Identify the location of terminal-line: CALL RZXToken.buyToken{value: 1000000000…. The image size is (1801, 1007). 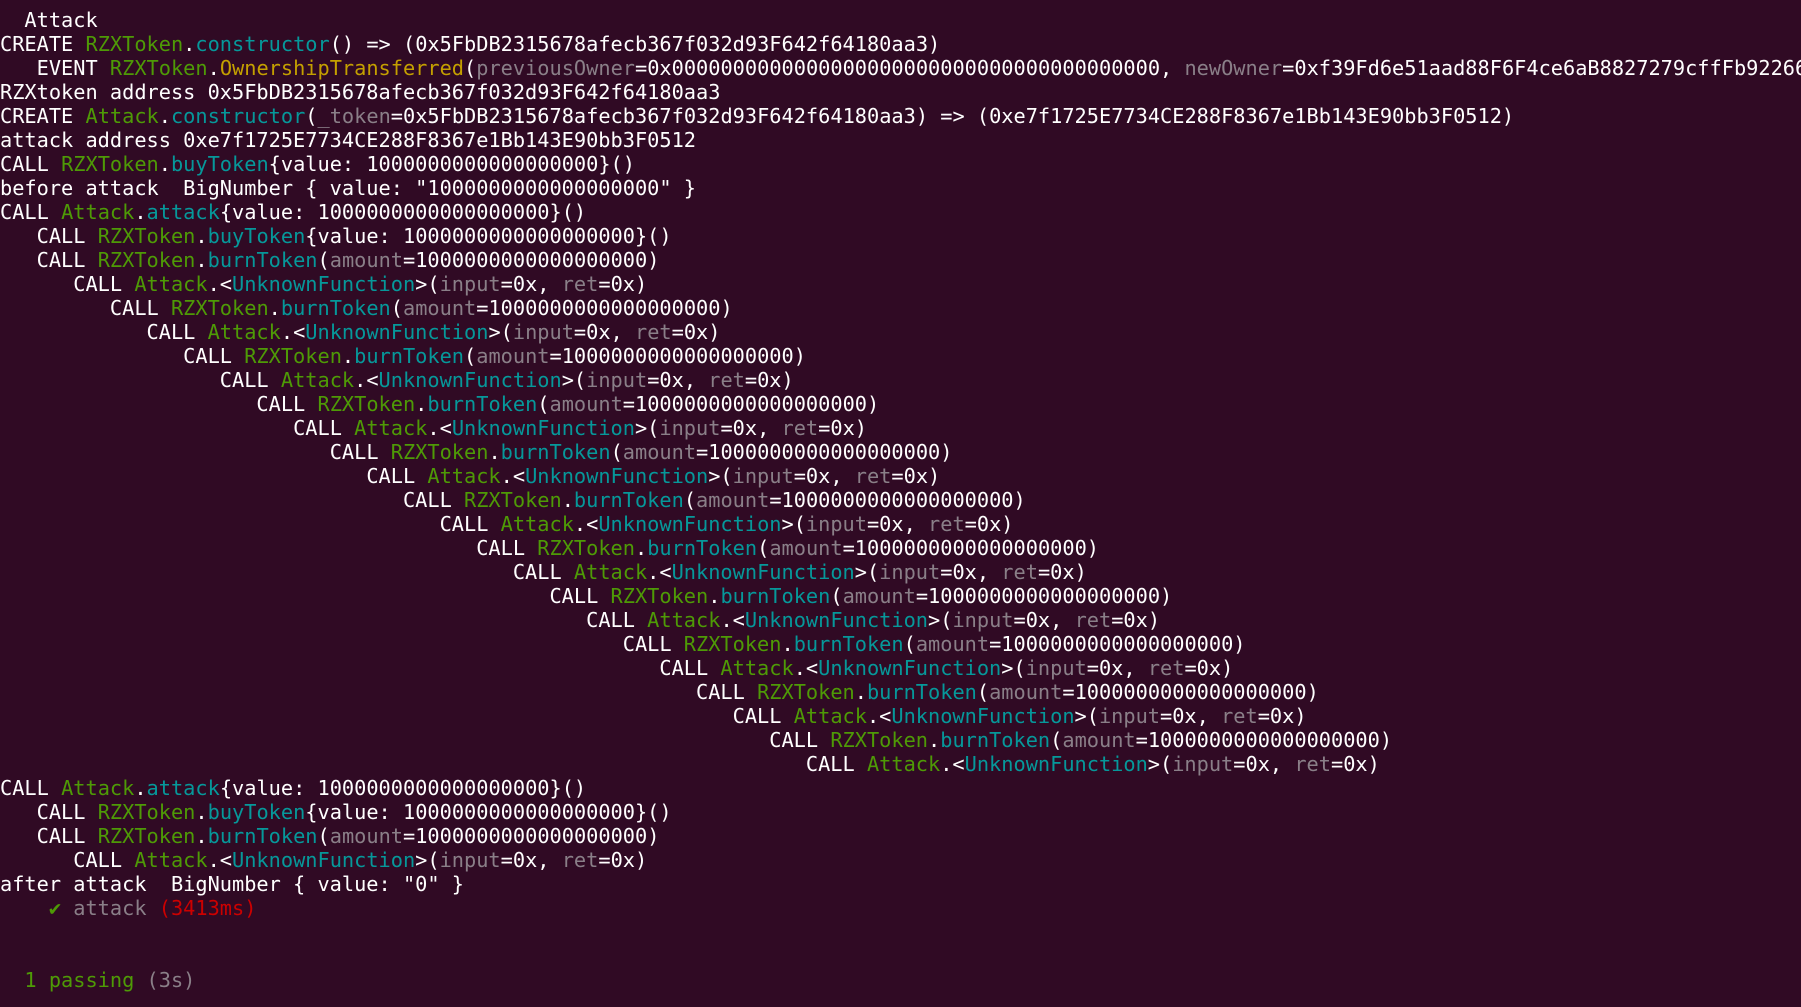
(900, 164).